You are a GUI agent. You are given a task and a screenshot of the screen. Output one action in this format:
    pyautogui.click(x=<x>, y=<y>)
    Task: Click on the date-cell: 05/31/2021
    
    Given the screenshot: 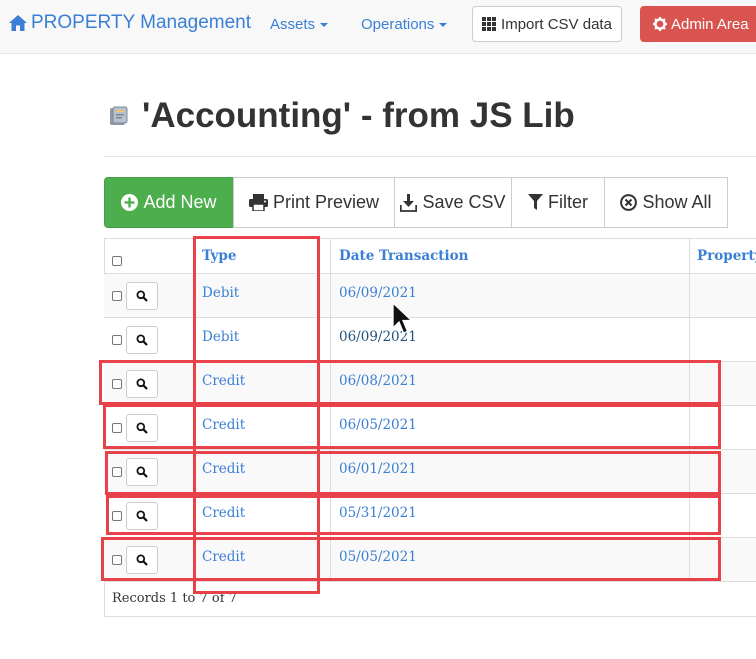 What is the action you would take?
    pyautogui.click(x=378, y=513)
    